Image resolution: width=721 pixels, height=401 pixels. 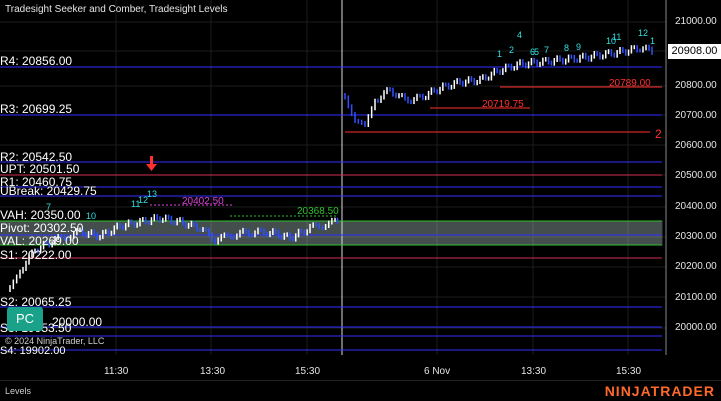 What do you see at coordinates (696, 85) in the screenshot?
I see `price-tick: 20800.00` at bounding box center [696, 85].